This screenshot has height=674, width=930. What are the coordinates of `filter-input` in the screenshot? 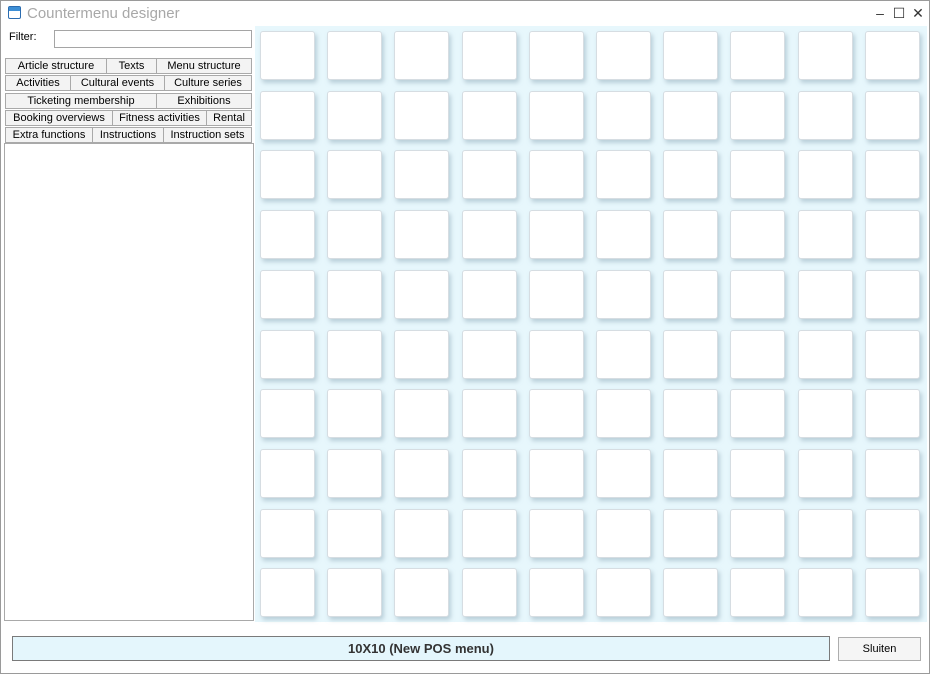 It's located at (153, 39).